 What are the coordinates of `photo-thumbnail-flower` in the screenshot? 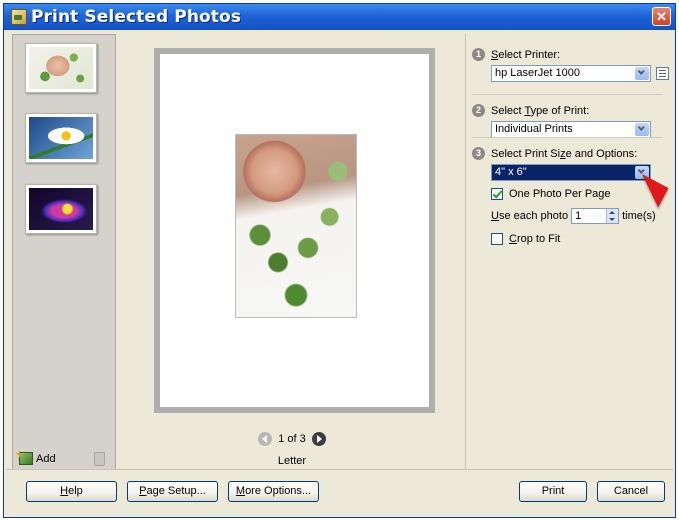 It's located at (61, 209).